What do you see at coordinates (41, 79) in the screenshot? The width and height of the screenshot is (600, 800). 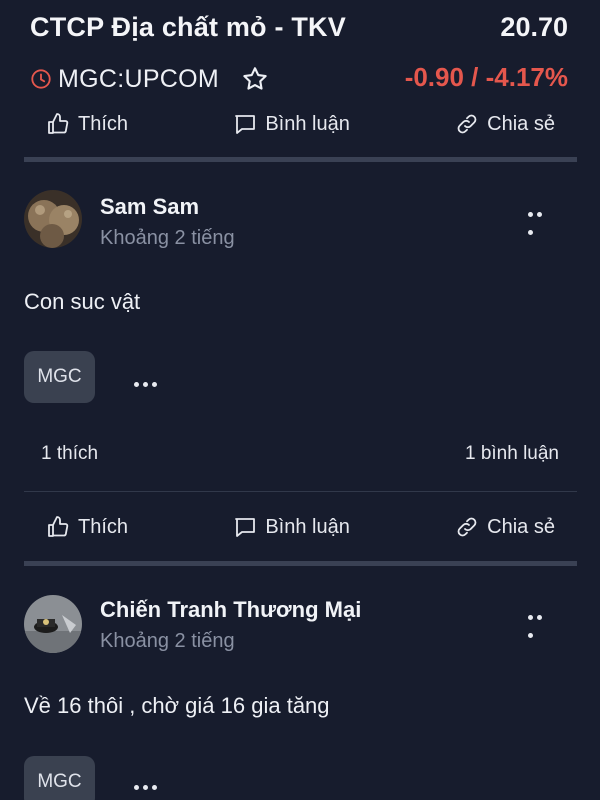 I see `clock-icon` at bounding box center [41, 79].